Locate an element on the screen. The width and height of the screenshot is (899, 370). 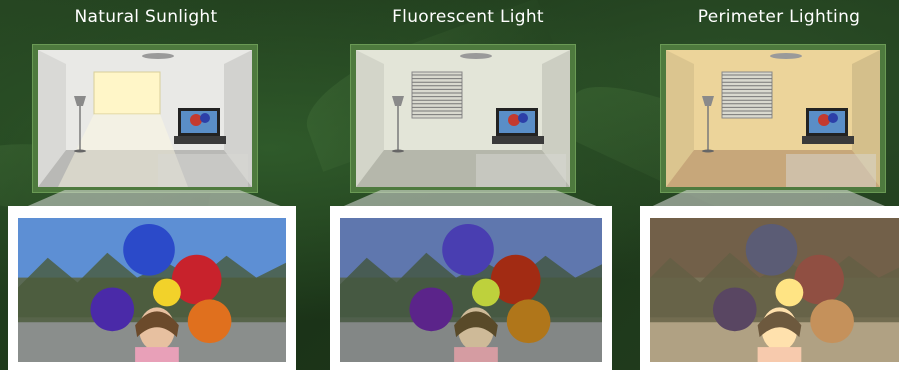
panel-title-fluorescent: Fluorescent Light is located at coordinates (468, 17).